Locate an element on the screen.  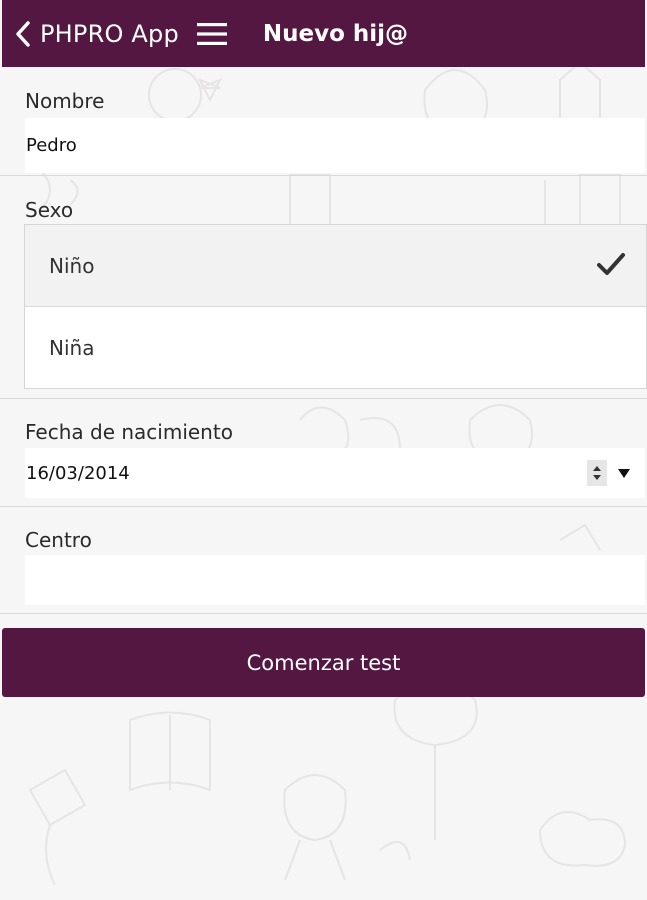
top-app-bar: PHPRO App Nuevo hij@ is located at coordinates (323, 33).